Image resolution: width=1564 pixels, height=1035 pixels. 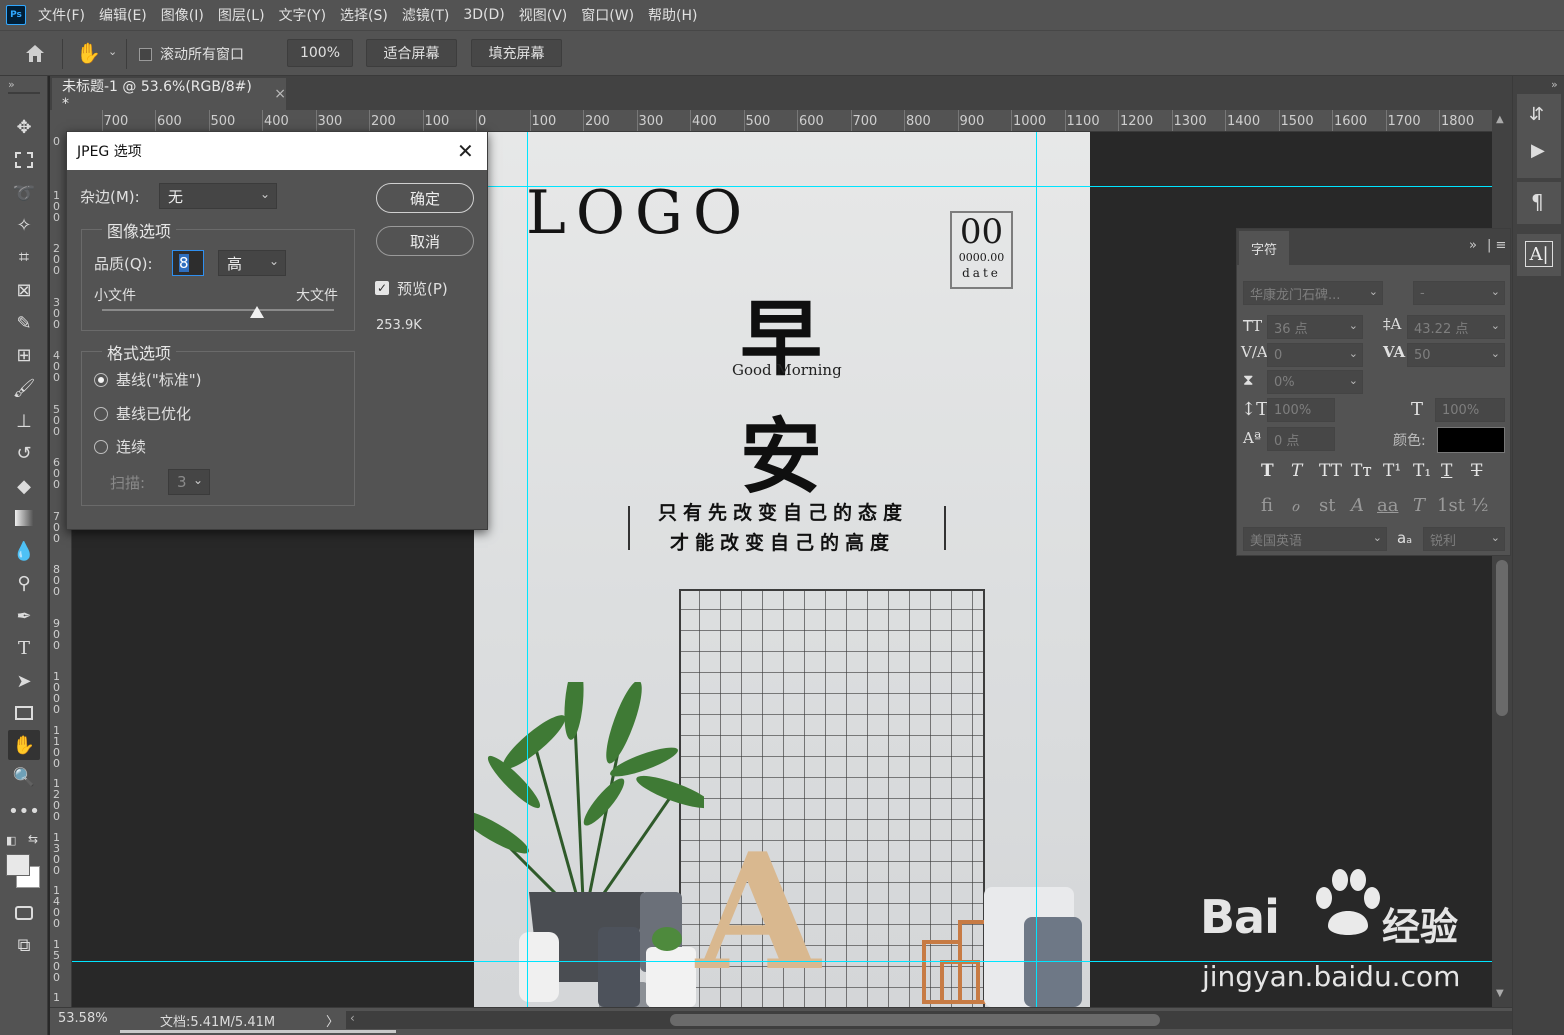 I want to click on menu-window: 窗口(W), so click(x=607, y=15).